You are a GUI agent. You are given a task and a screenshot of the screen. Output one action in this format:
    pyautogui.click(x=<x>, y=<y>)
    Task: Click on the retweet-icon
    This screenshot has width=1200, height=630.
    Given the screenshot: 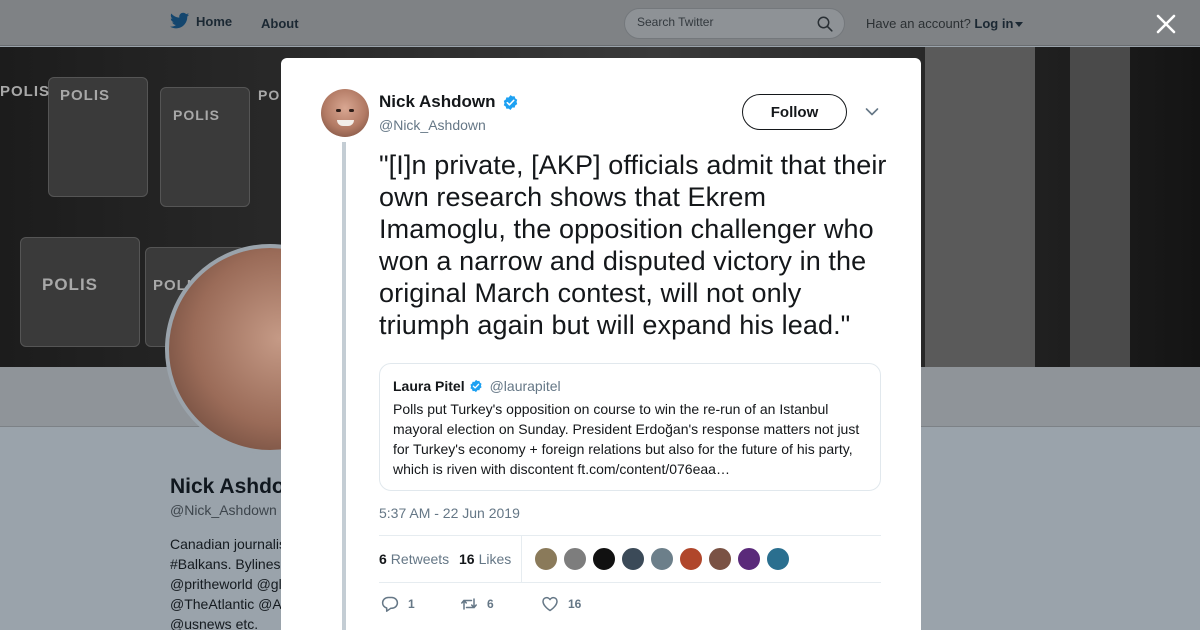 What is the action you would take?
    pyautogui.click(x=469, y=604)
    